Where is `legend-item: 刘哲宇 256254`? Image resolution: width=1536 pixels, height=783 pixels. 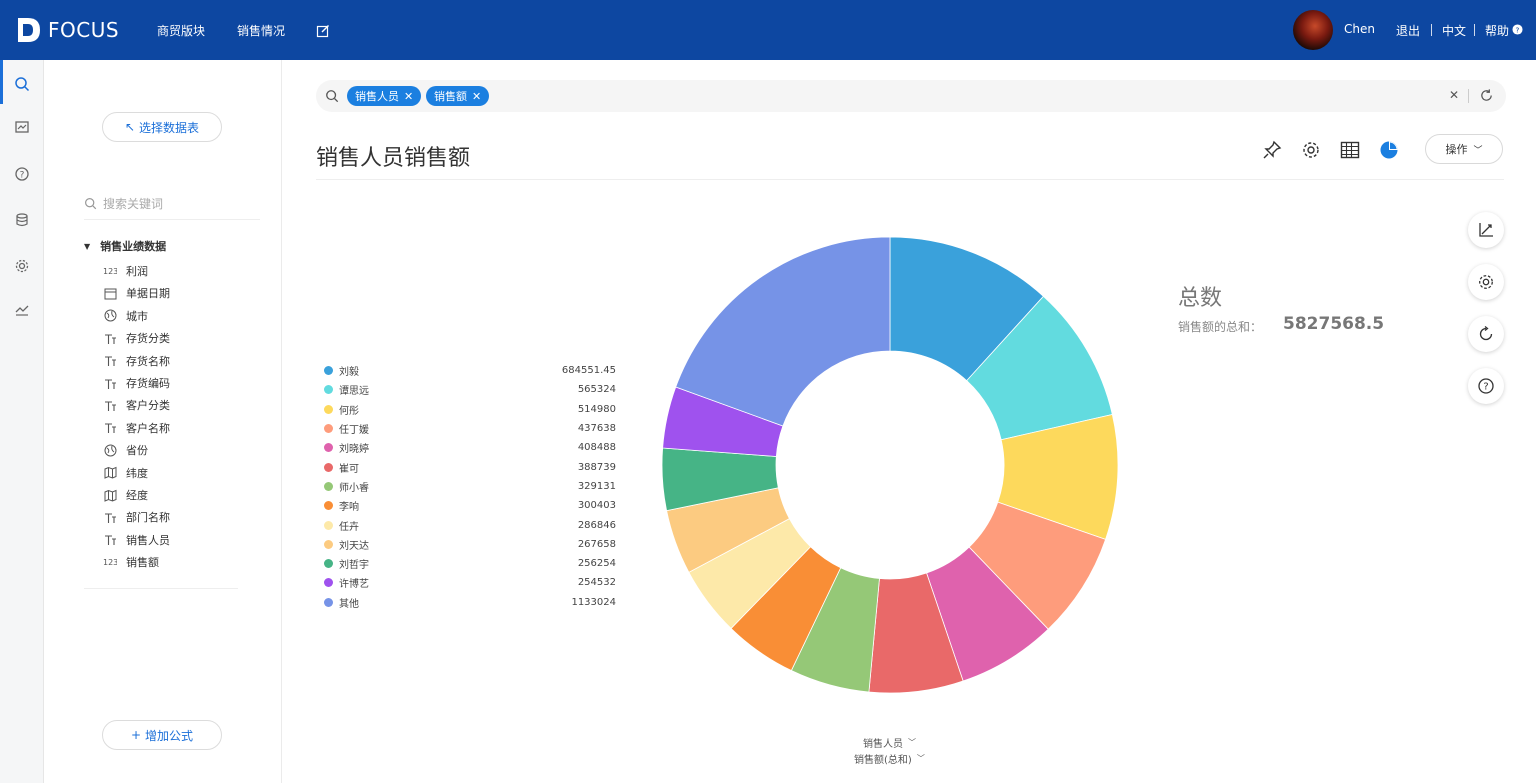
legend-item: 刘哲宇 256254 is located at coordinates (474, 563).